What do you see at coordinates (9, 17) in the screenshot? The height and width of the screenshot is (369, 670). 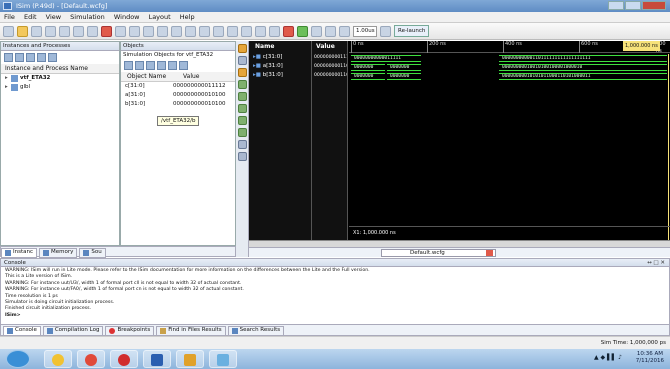 I see `menu-file: File` at bounding box center [9, 17].